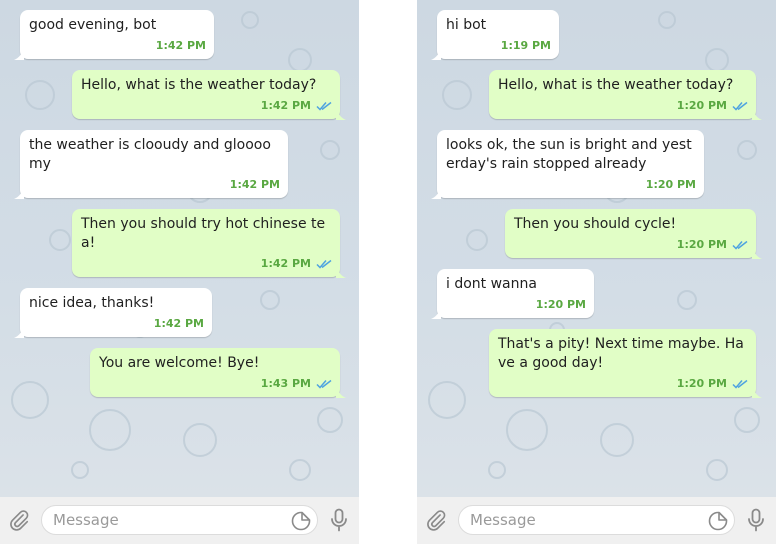  What do you see at coordinates (633, 234) in the screenshot?
I see `message-bubble-outgoing: Then you should cycle! 1:20 PM` at bounding box center [633, 234].